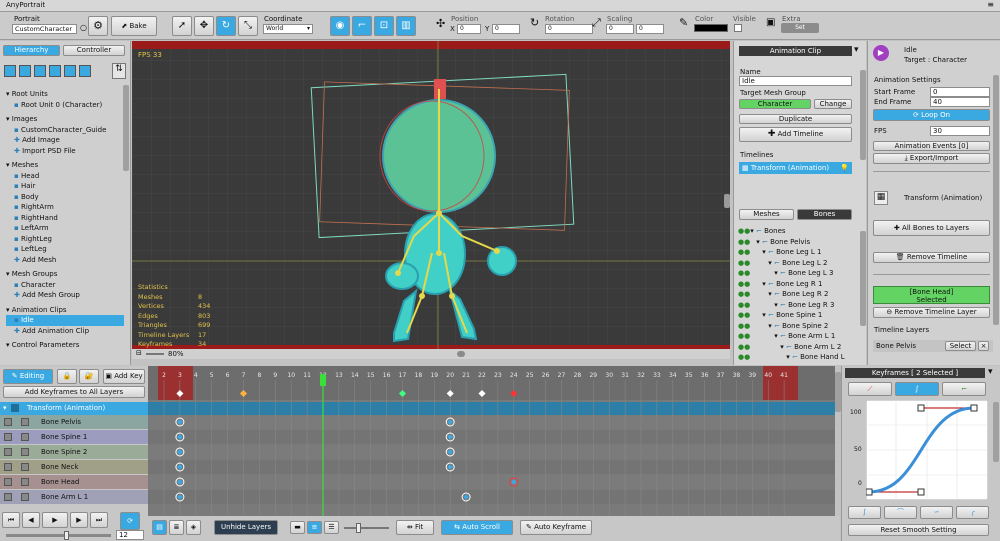 This screenshot has width=1000, height=541. I want to click on visible-checkbox, so click(738, 28).